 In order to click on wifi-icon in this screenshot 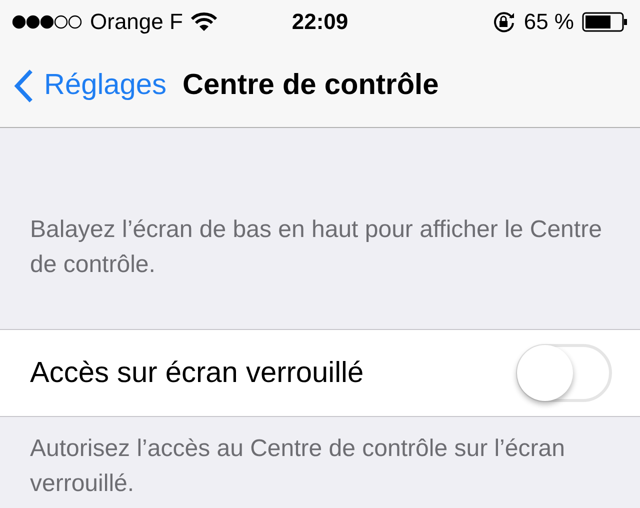, I will do `click(203, 22)`.